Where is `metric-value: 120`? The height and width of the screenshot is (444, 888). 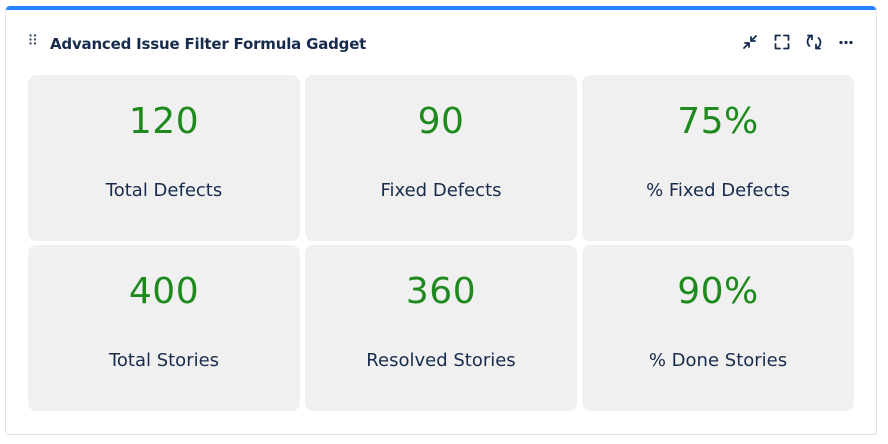
metric-value: 120 is located at coordinates (164, 121).